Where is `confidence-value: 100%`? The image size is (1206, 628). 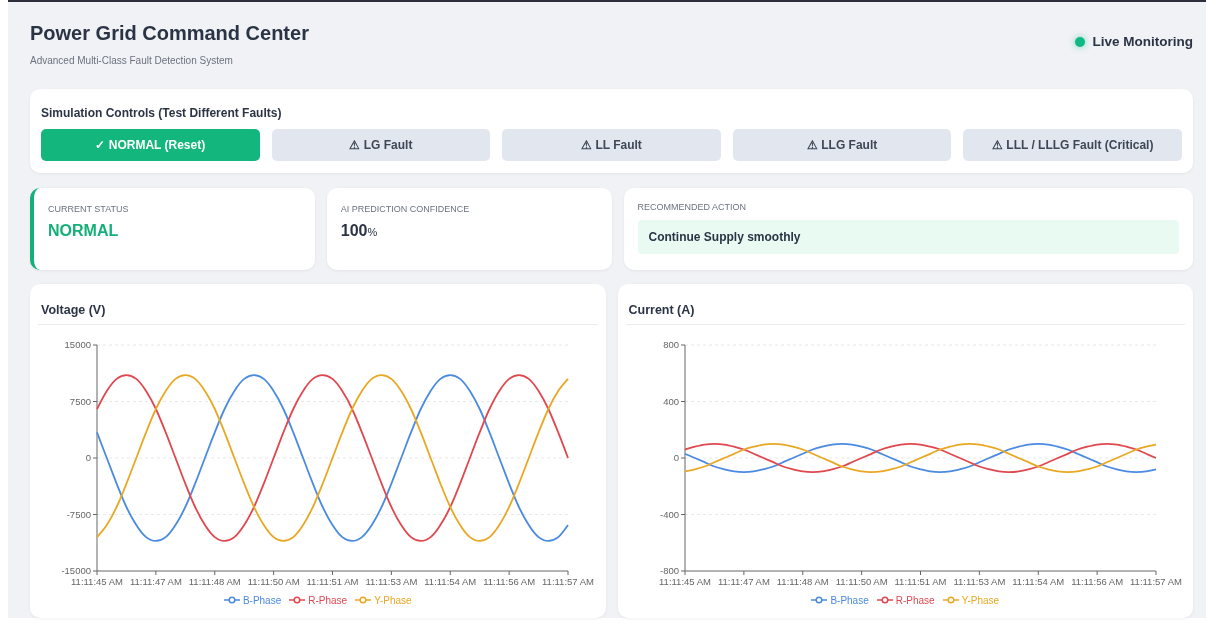
confidence-value: 100% is located at coordinates (359, 230).